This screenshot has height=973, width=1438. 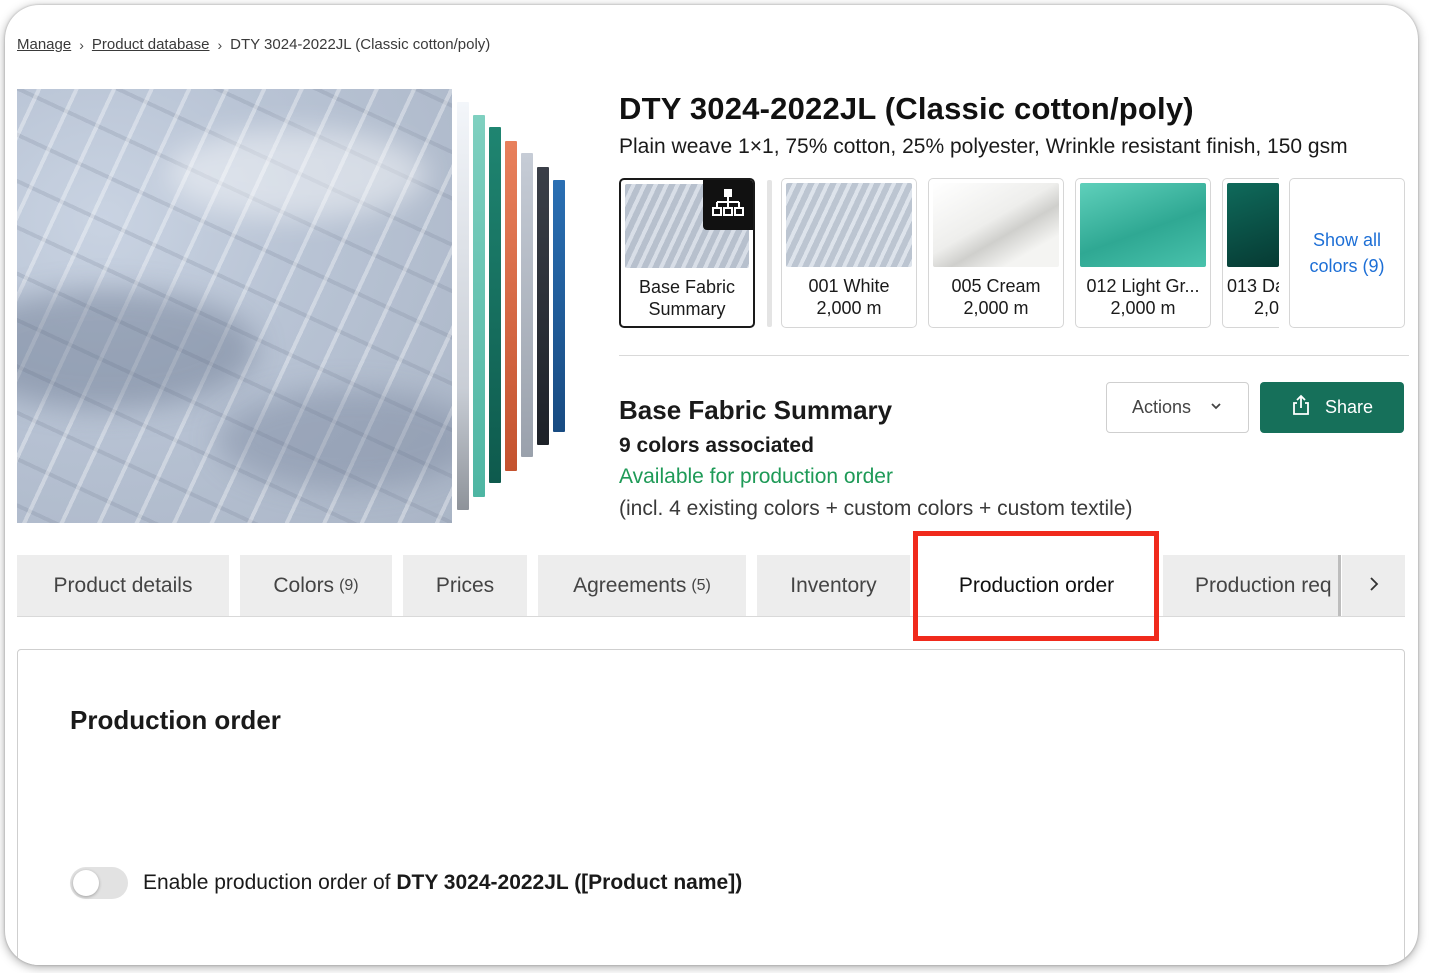 What do you see at coordinates (360, 44) in the screenshot?
I see `breadcrumb-current: DTY 3024-2022JL (Classic cotton/poly)` at bounding box center [360, 44].